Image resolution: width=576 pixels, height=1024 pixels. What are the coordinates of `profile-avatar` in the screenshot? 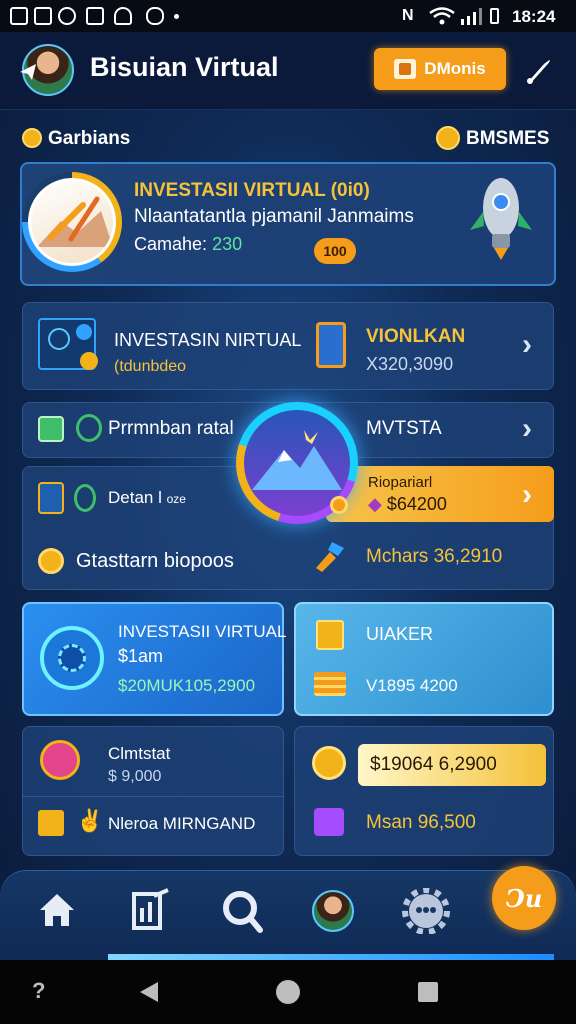 It's located at (333, 911).